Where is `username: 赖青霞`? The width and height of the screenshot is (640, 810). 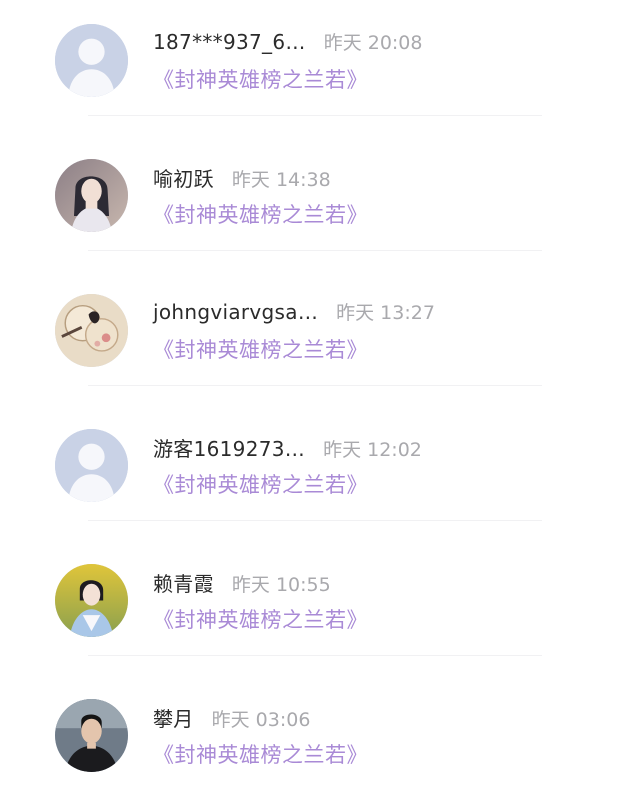 username: 赖青霞 is located at coordinates (183, 582).